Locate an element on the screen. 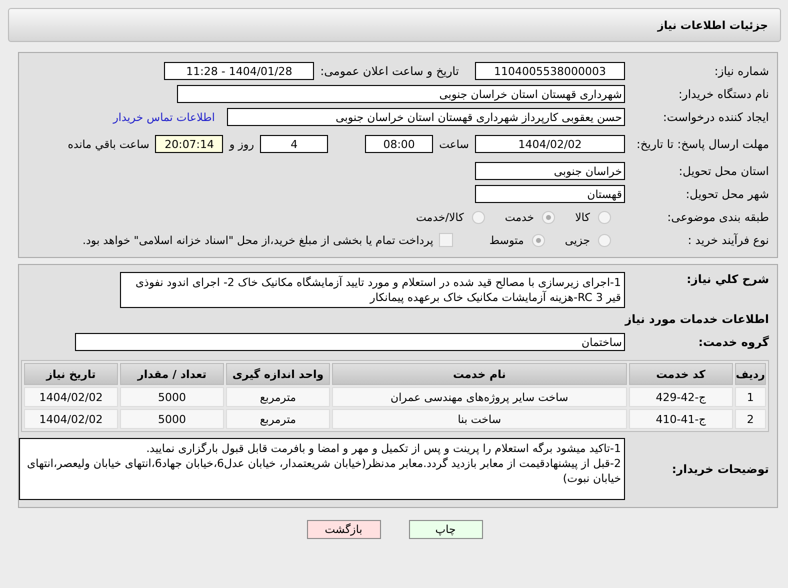 The width and height of the screenshot is (788, 588). announce-date-field: 1404/01/28 - 11:28 is located at coordinates (239, 71).